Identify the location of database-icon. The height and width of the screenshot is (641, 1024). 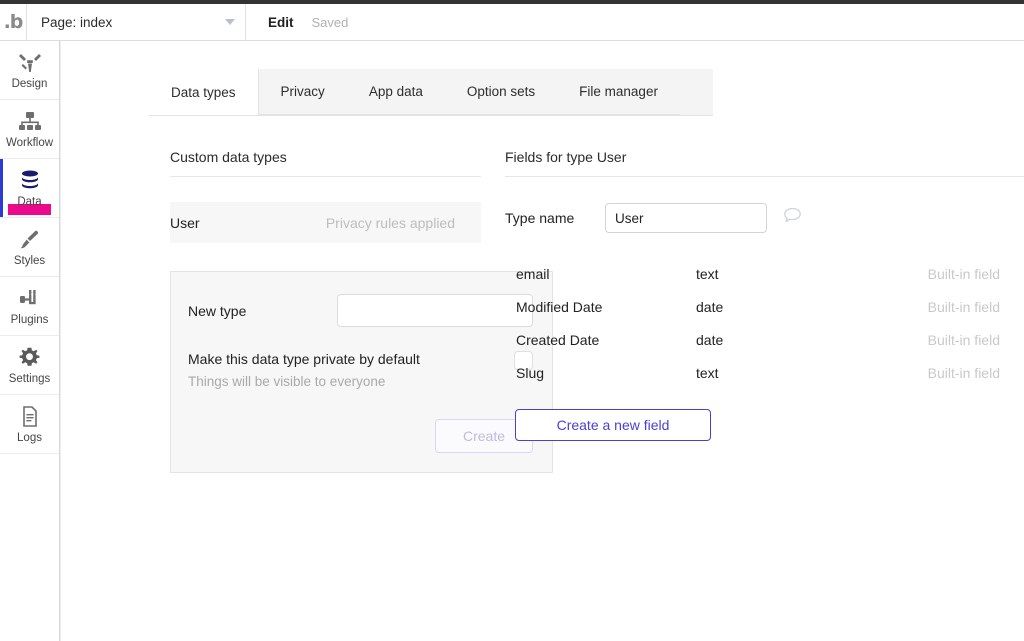
(30, 181).